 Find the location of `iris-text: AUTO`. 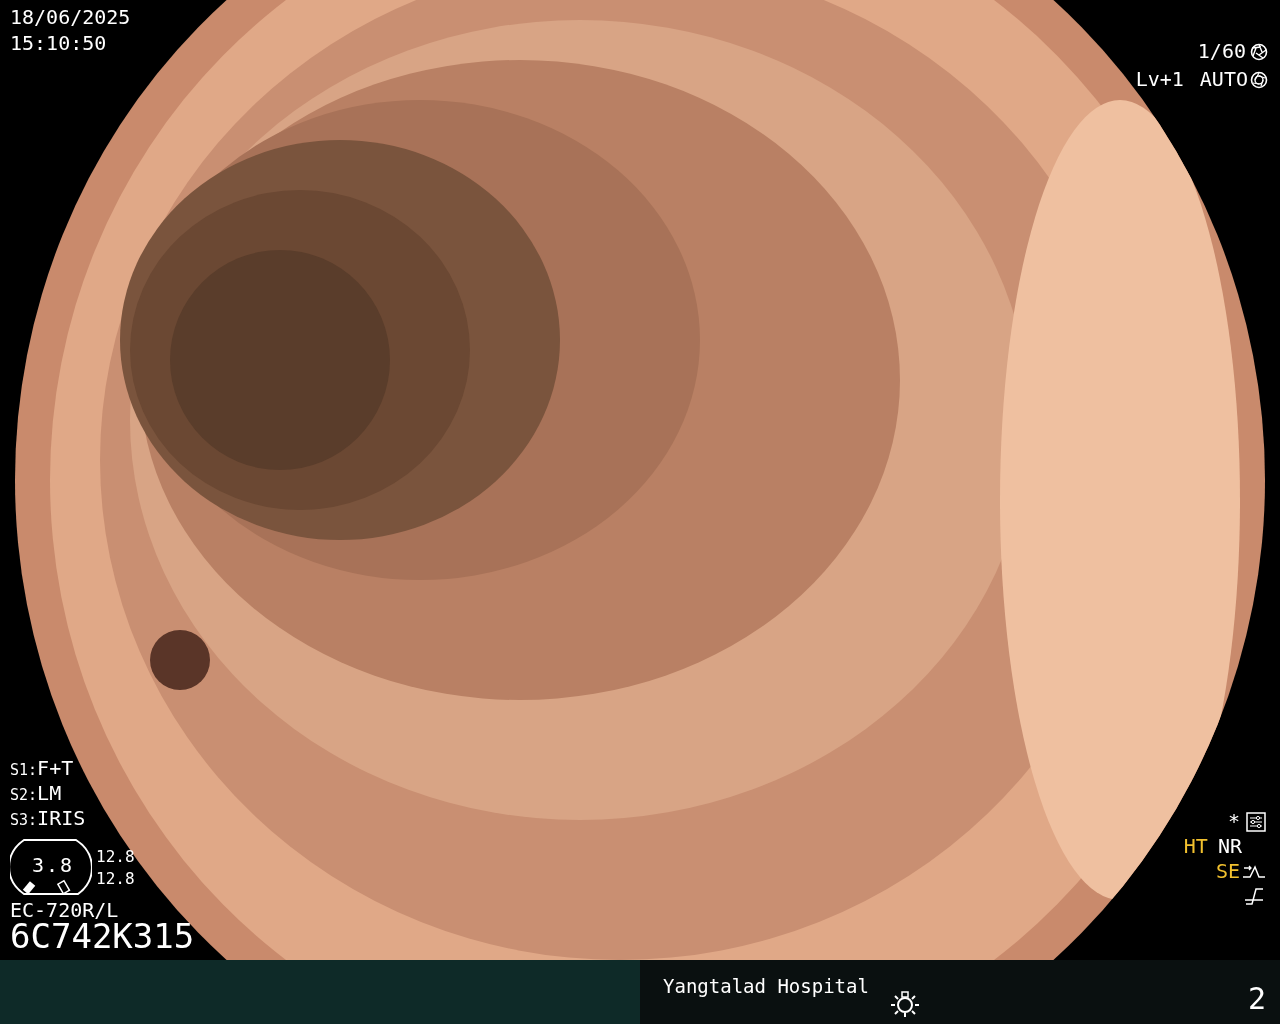

iris-text: AUTO is located at coordinates (1223, 79).